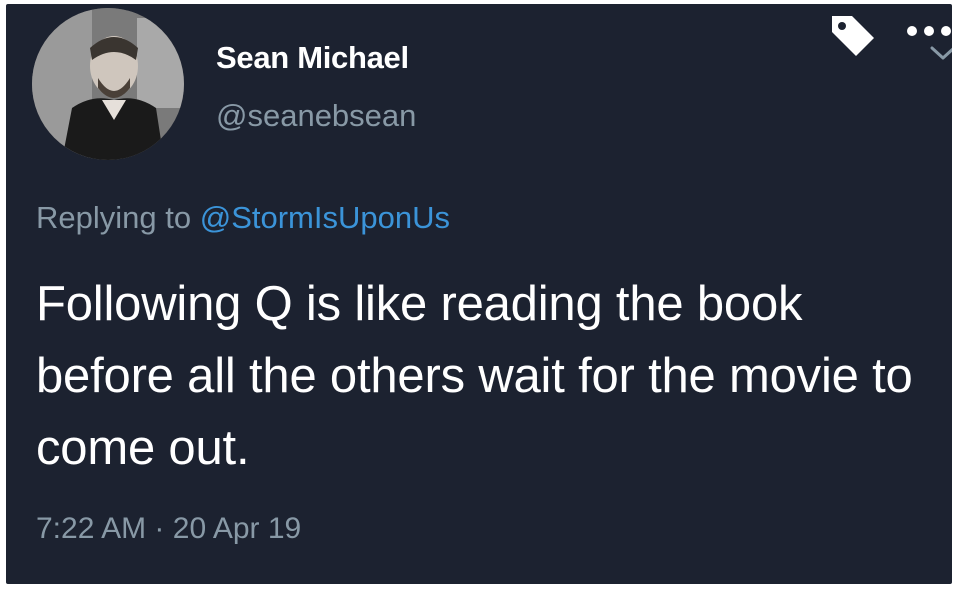 The image size is (960, 596). I want to click on replying-to-line: Replying to @StormIsUponUs, so click(243, 218).